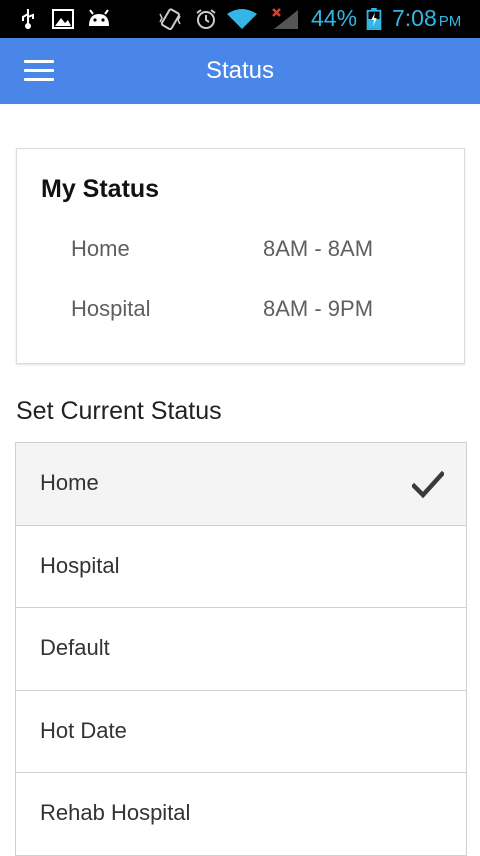 This screenshot has height=856, width=480. I want to click on schedule-name: Home, so click(100, 248).